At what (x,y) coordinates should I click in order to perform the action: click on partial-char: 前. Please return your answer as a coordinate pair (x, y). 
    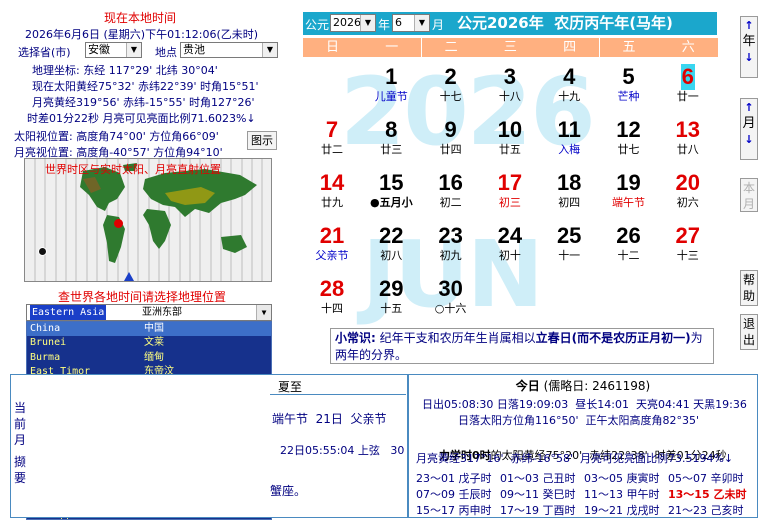
    Looking at the image, I should click on (20, 424).